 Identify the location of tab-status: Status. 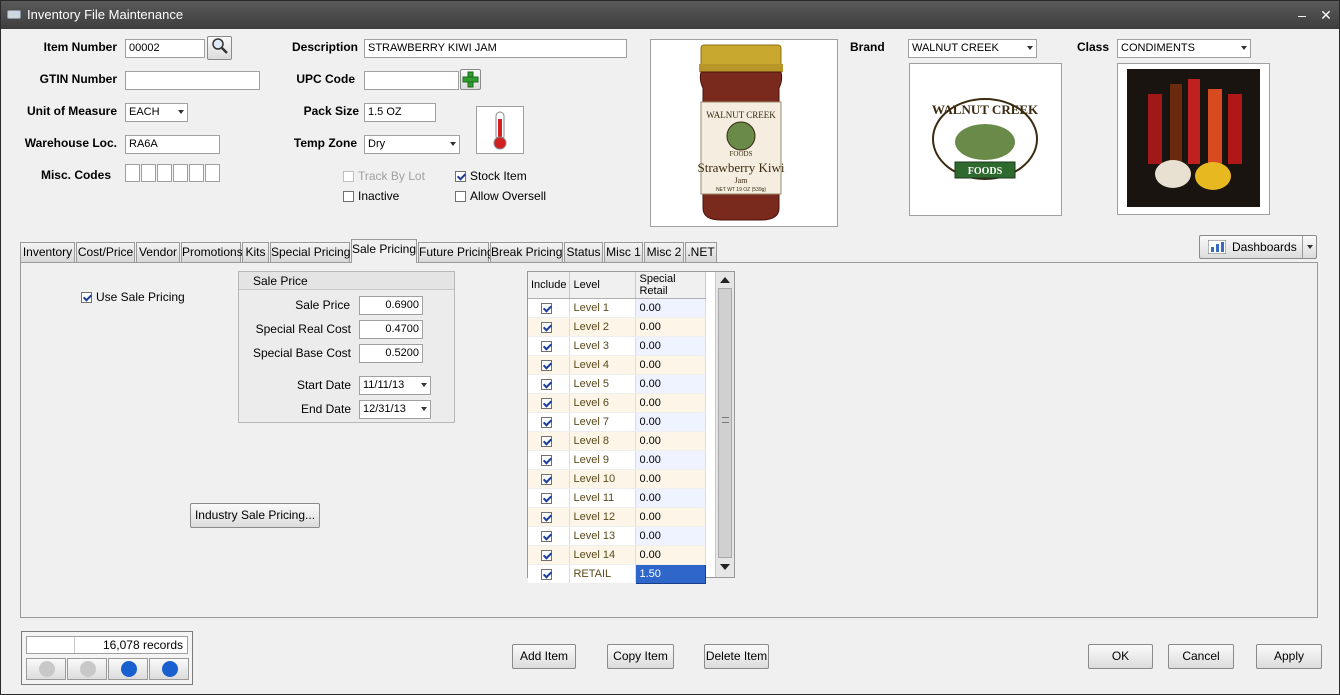
(583, 252).